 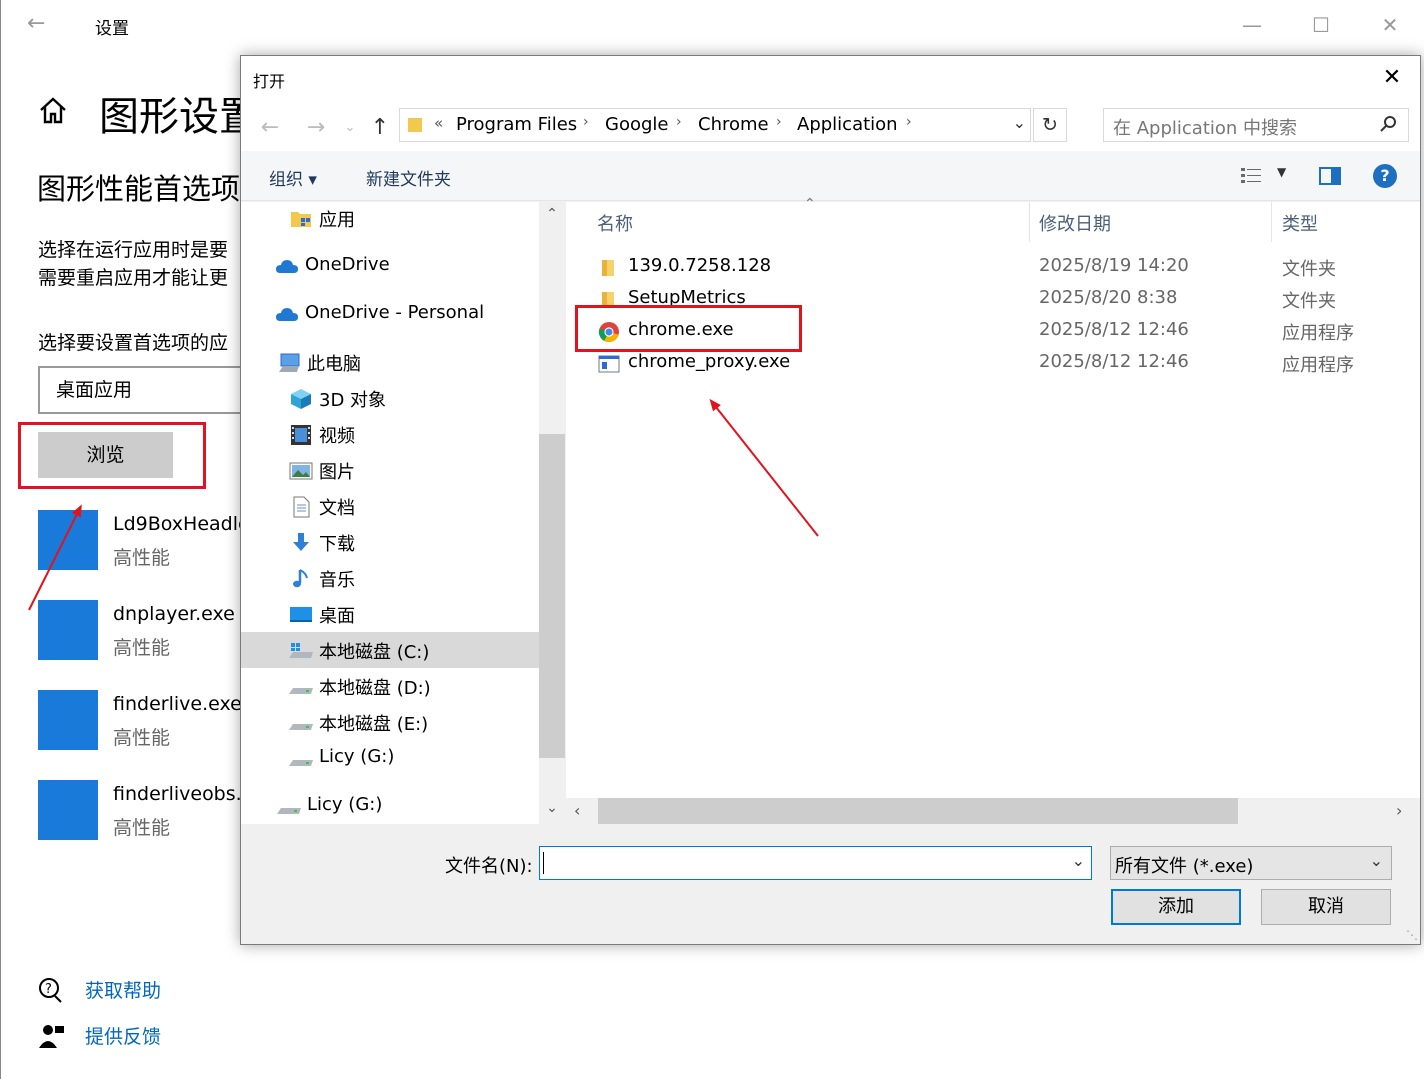 What do you see at coordinates (1252, 176) in the screenshot?
I see `view-options-icon` at bounding box center [1252, 176].